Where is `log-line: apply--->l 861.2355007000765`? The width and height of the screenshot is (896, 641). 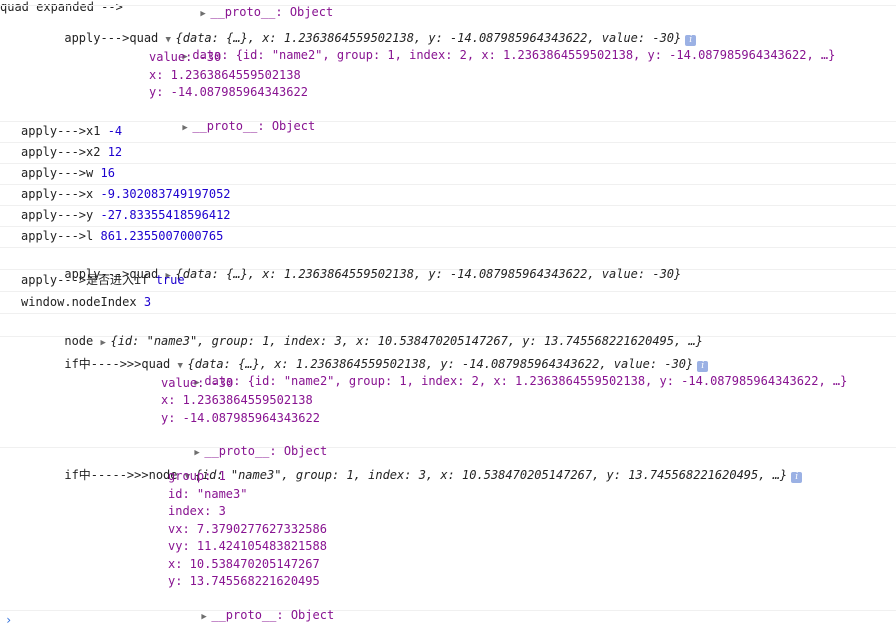
log-line: apply--->l 861.2355007000765 is located at coordinates (122, 236).